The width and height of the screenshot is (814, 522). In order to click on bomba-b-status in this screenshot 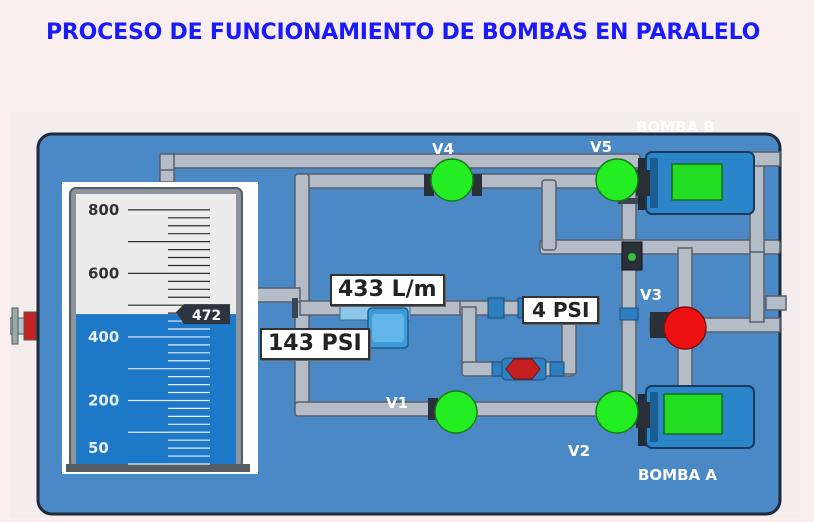, I will do `click(697, 182)`.